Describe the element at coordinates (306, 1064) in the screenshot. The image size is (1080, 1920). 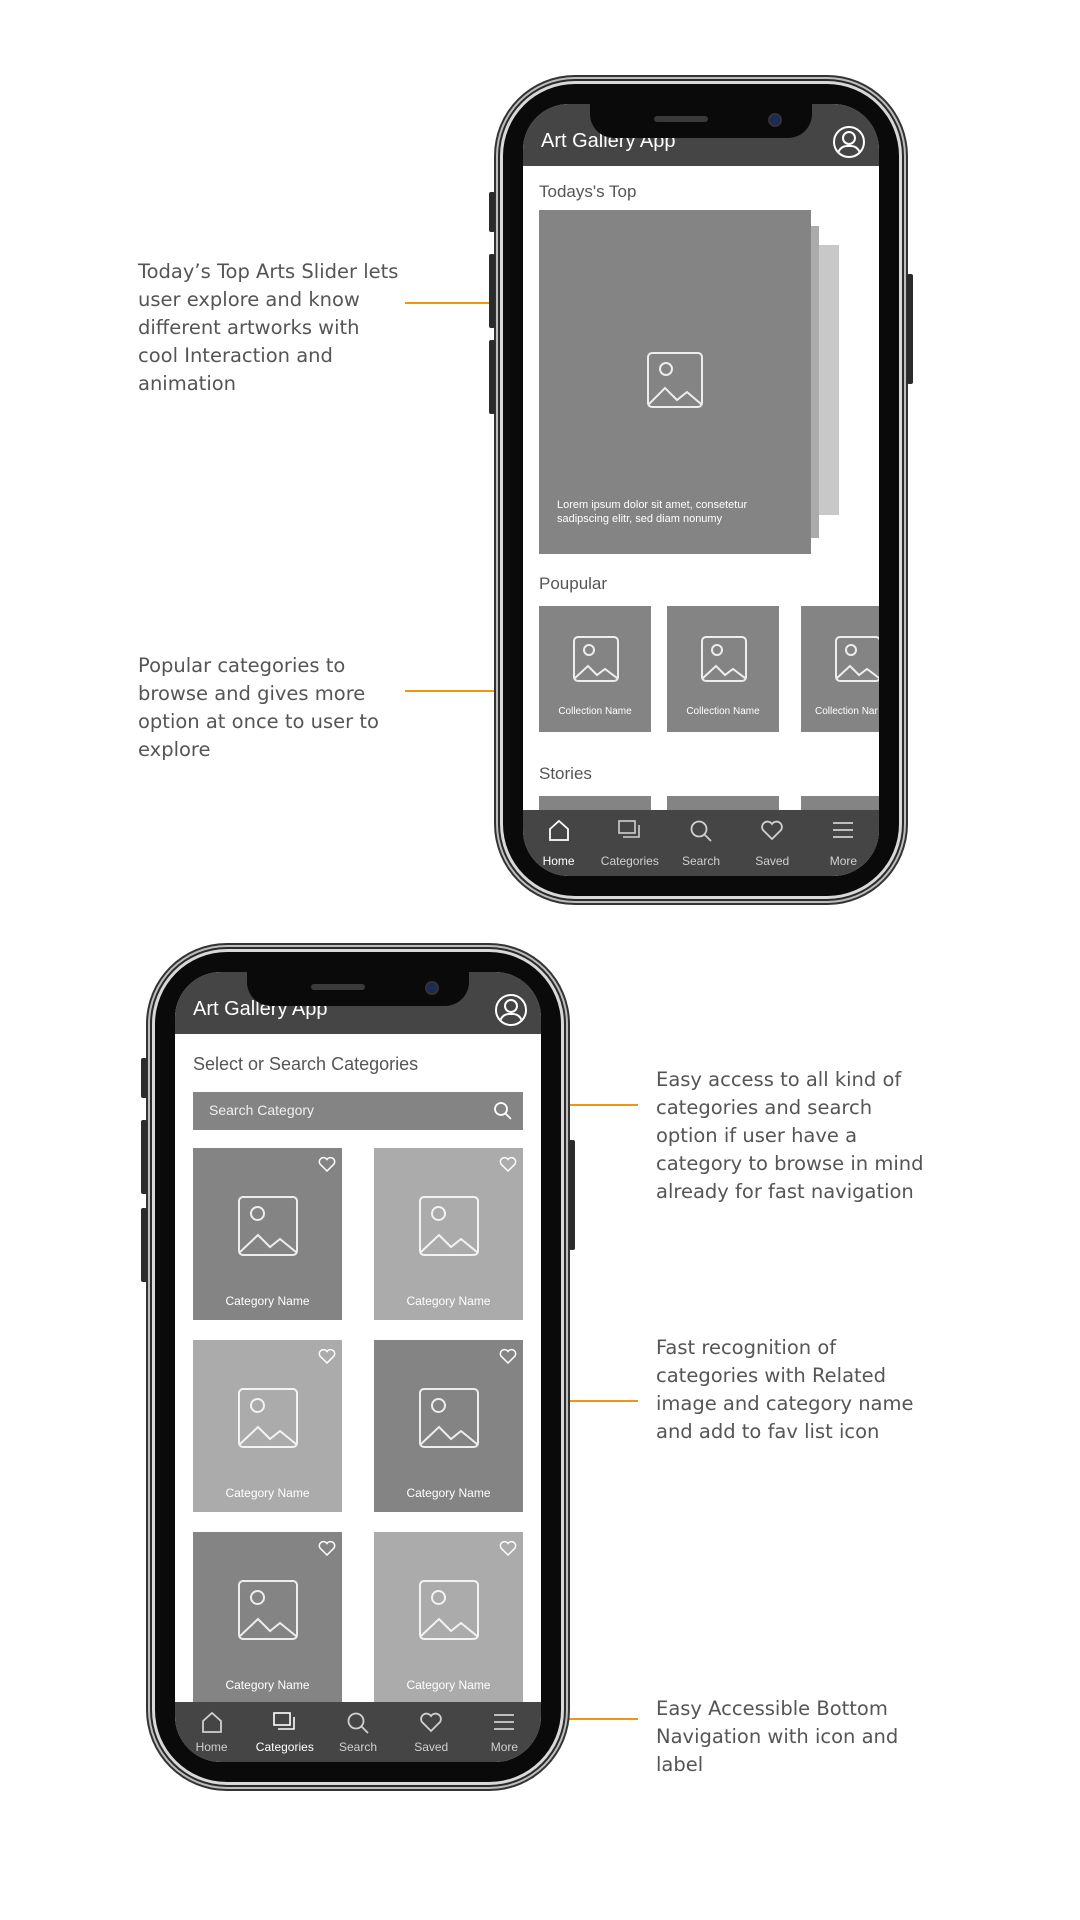
I see `categories-heading: Select or Search Categories` at that location.